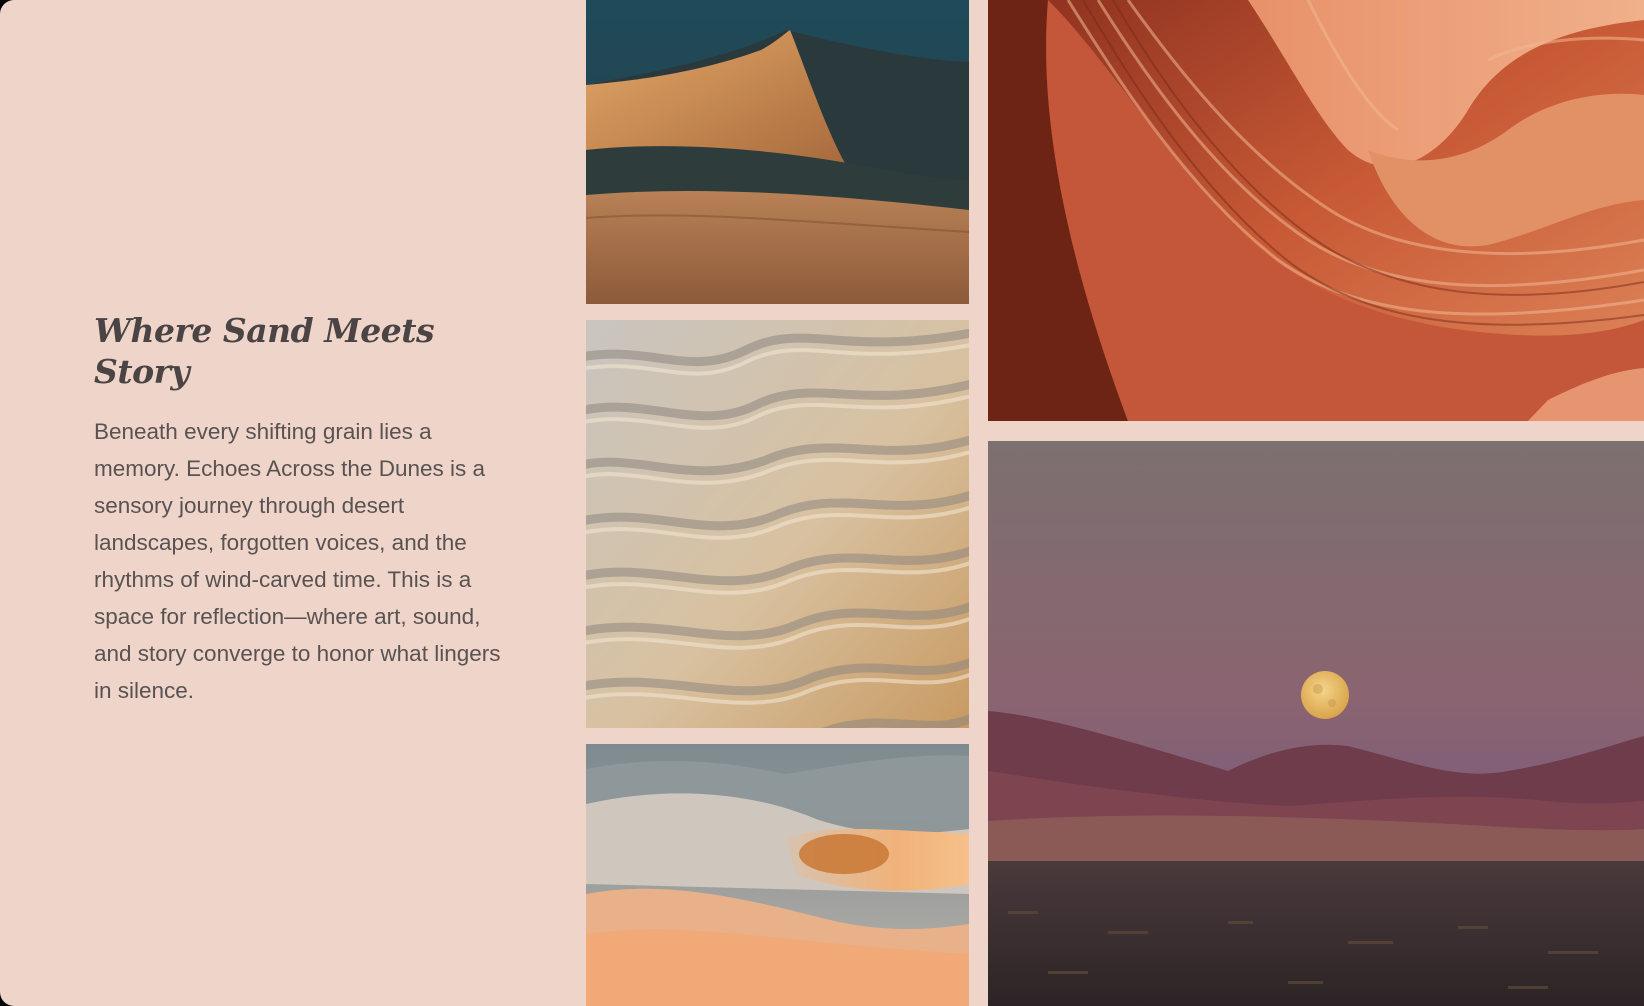 The height and width of the screenshot is (1006, 1644). I want to click on dunes-shadow-photo, so click(777, 152).